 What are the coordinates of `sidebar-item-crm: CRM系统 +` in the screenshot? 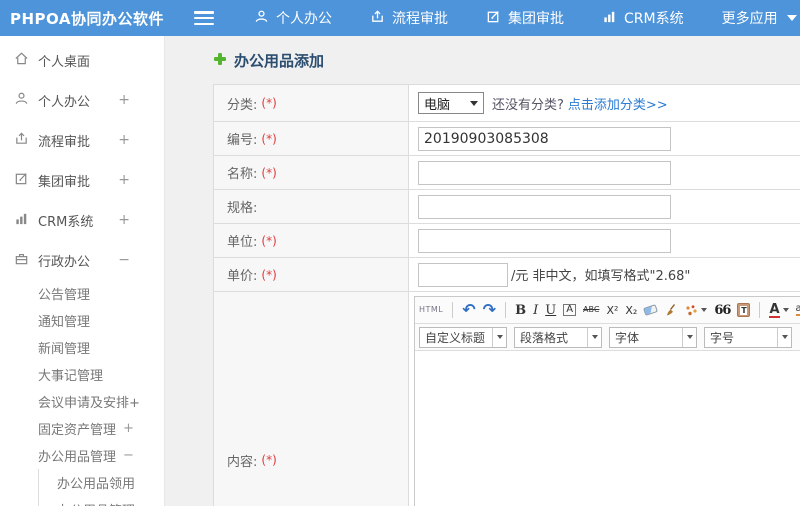 It's located at (82, 220).